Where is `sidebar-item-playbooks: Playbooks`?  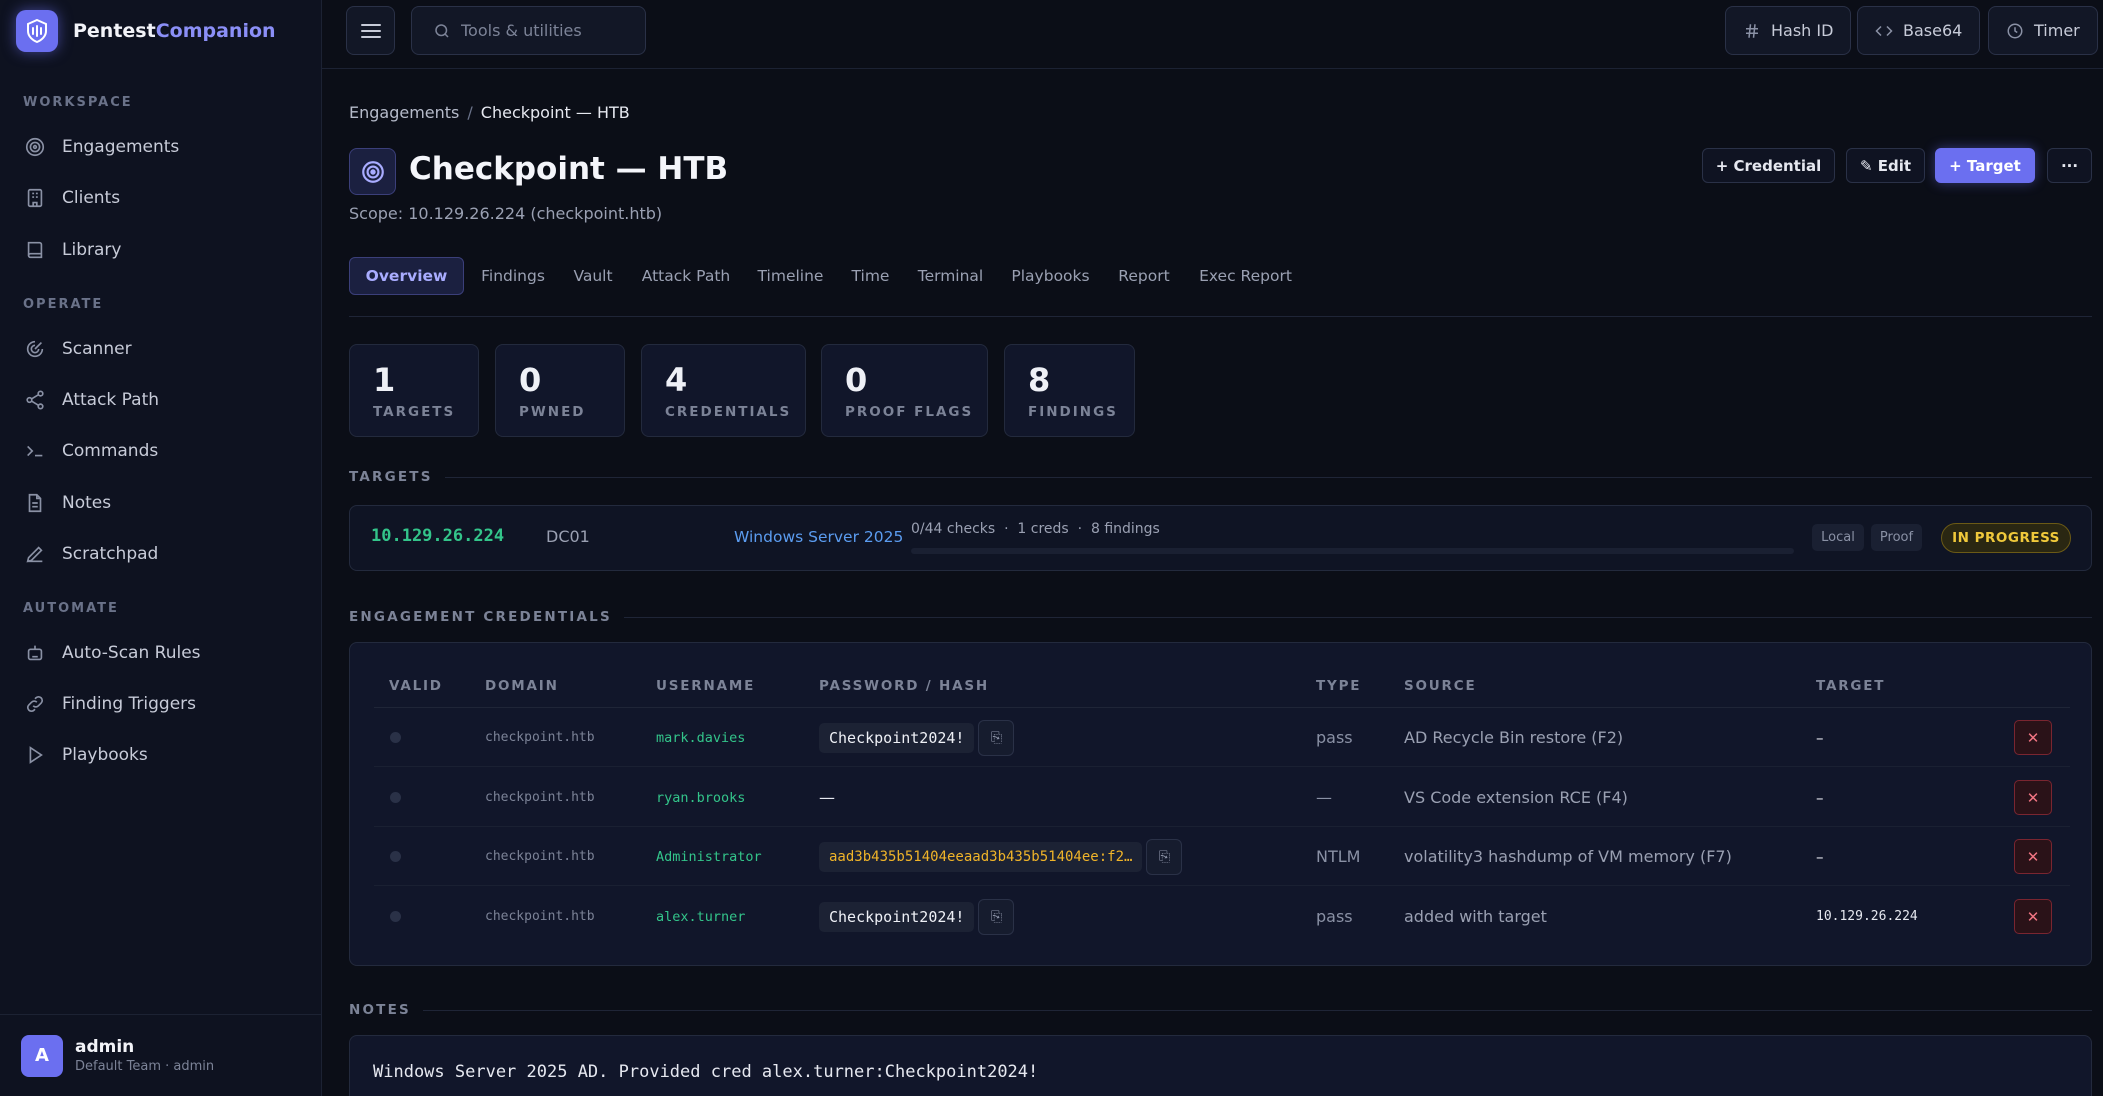 sidebar-item-playbooks: Playbooks is located at coordinates (86, 755).